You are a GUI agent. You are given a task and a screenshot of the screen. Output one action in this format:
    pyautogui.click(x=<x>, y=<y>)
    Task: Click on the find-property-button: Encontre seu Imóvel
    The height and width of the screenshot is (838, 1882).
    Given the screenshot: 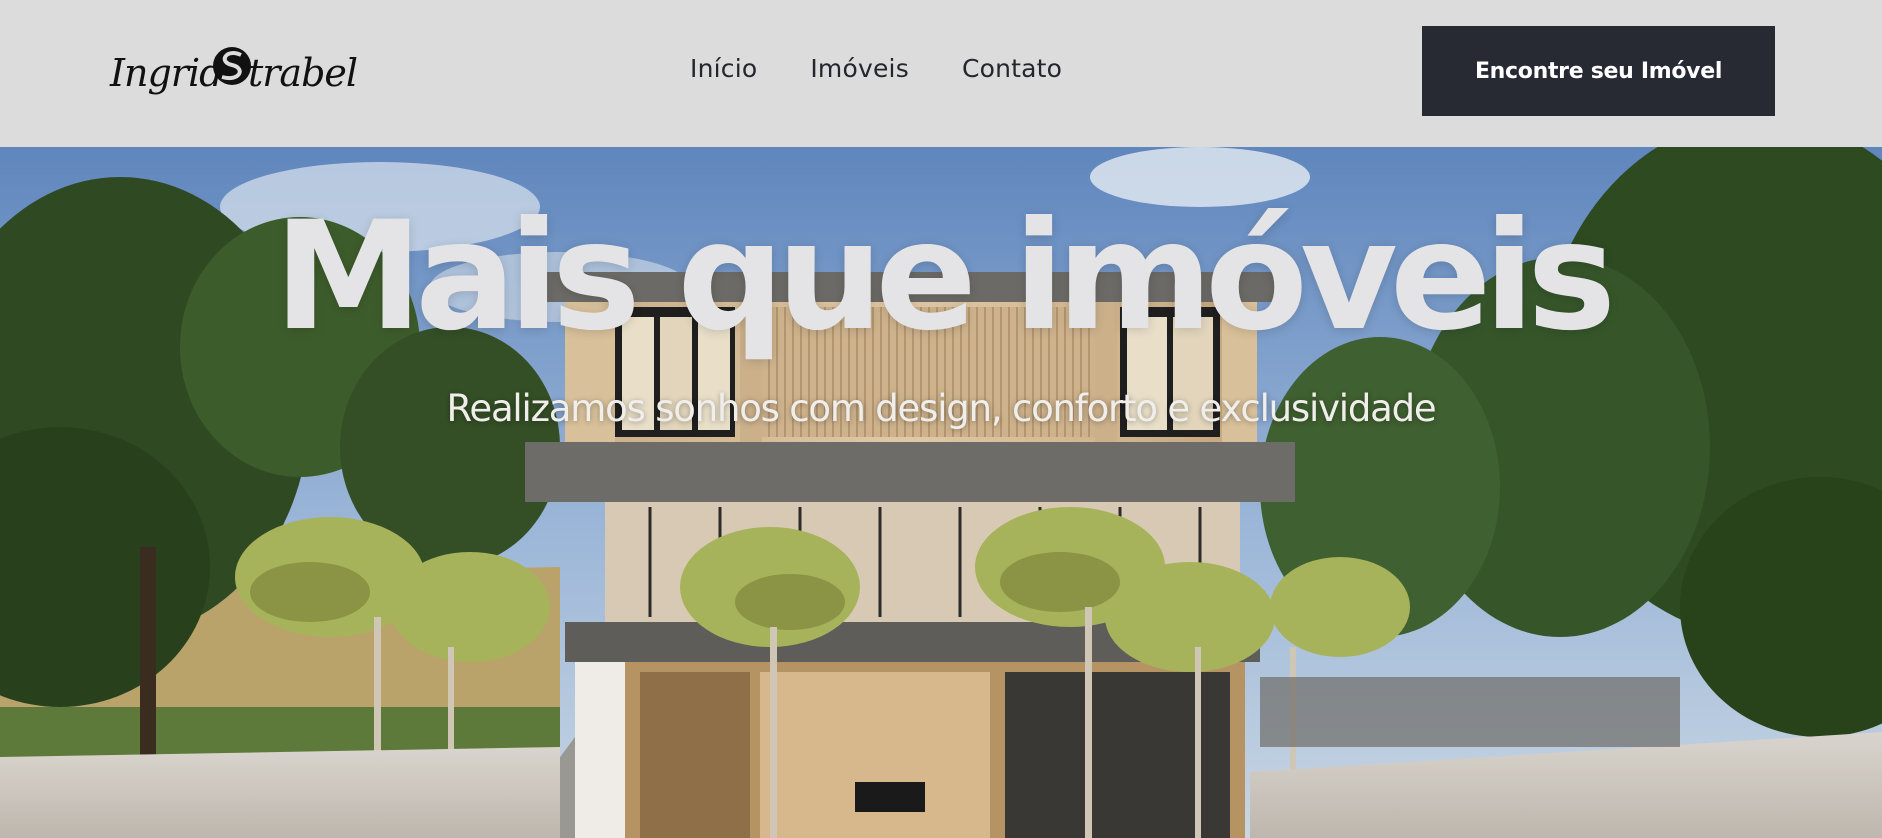 What is the action you would take?
    pyautogui.click(x=1598, y=71)
    